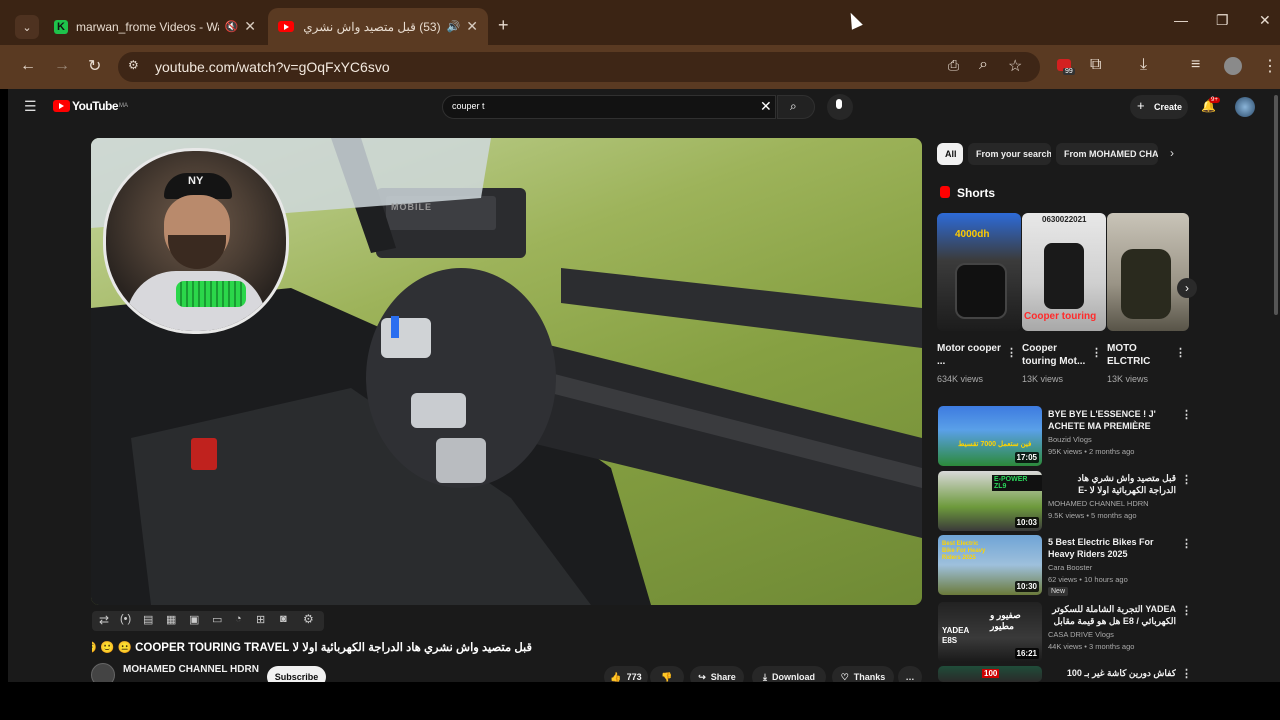 Image resolution: width=1280 pixels, height=720 pixels. Describe the element at coordinates (1276, 205) in the screenshot. I see `page-scrollbar` at that location.